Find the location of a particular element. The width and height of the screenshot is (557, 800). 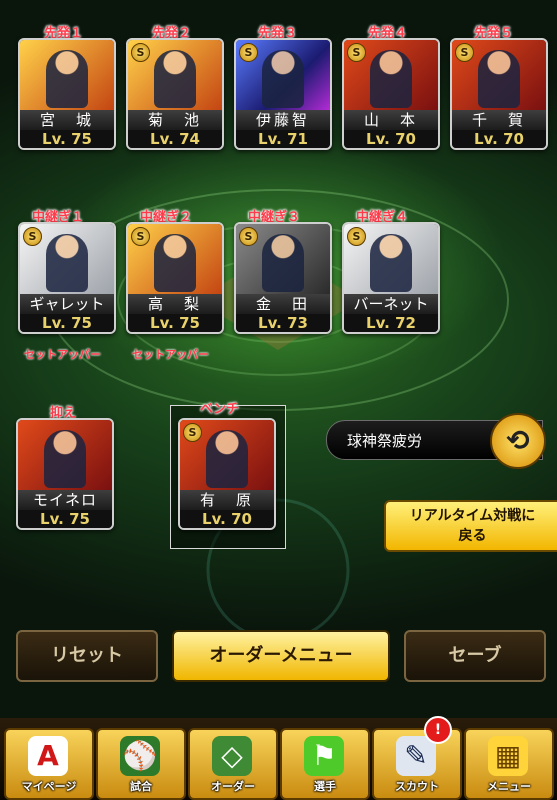

nav-label: マイページ is located at coordinates (49, 786).